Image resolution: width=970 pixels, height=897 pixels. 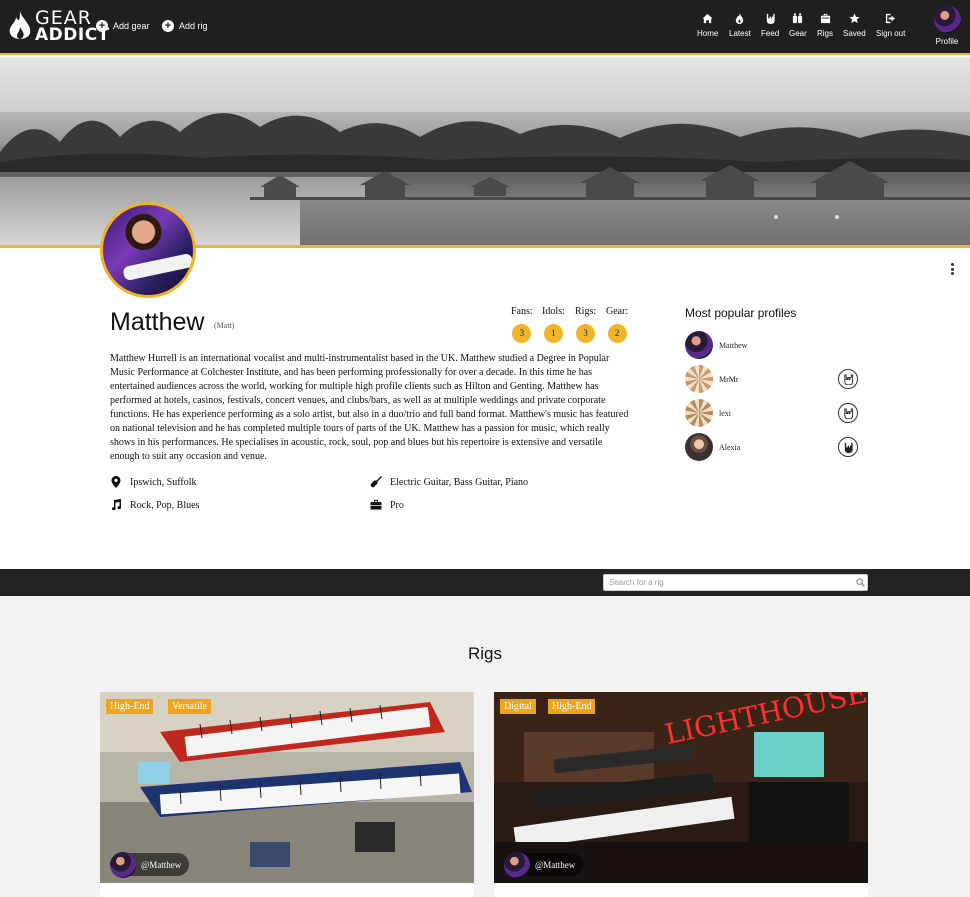 I want to click on nav-saved-label: Saved, so click(x=854, y=33).